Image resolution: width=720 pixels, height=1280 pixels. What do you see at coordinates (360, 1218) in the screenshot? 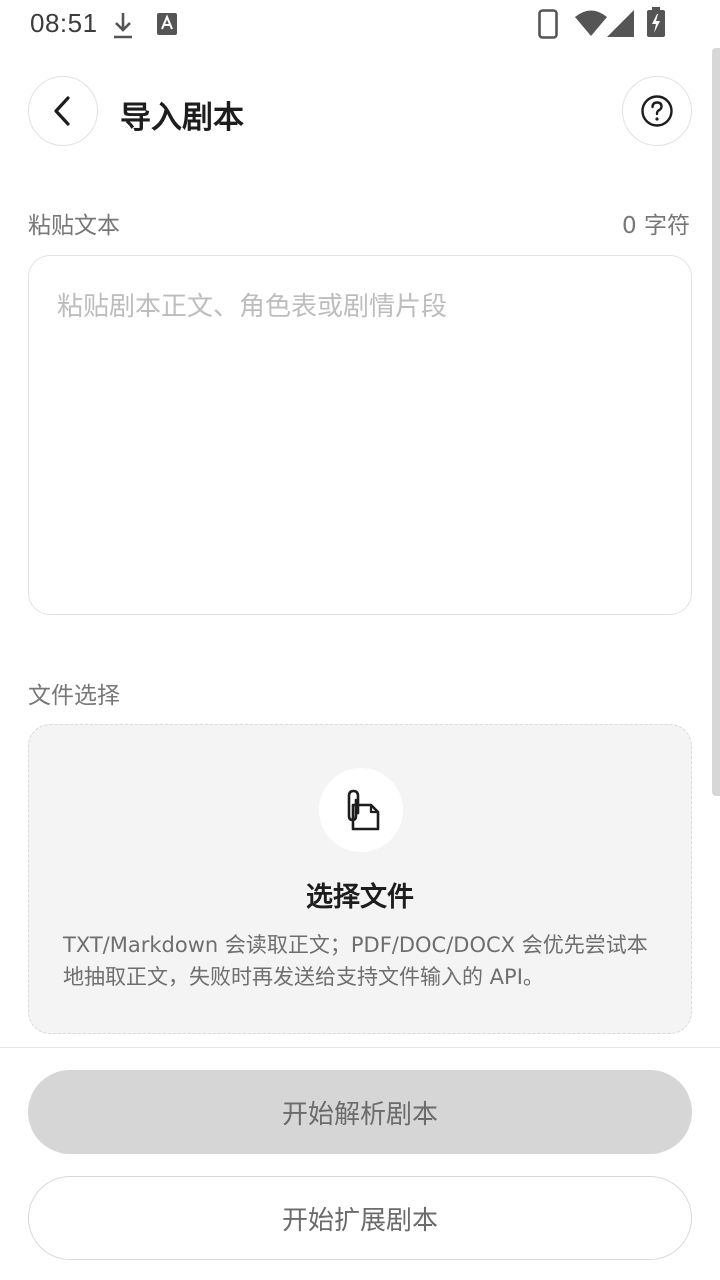
I see `start-expand-button: 开始扩展剧本` at bounding box center [360, 1218].